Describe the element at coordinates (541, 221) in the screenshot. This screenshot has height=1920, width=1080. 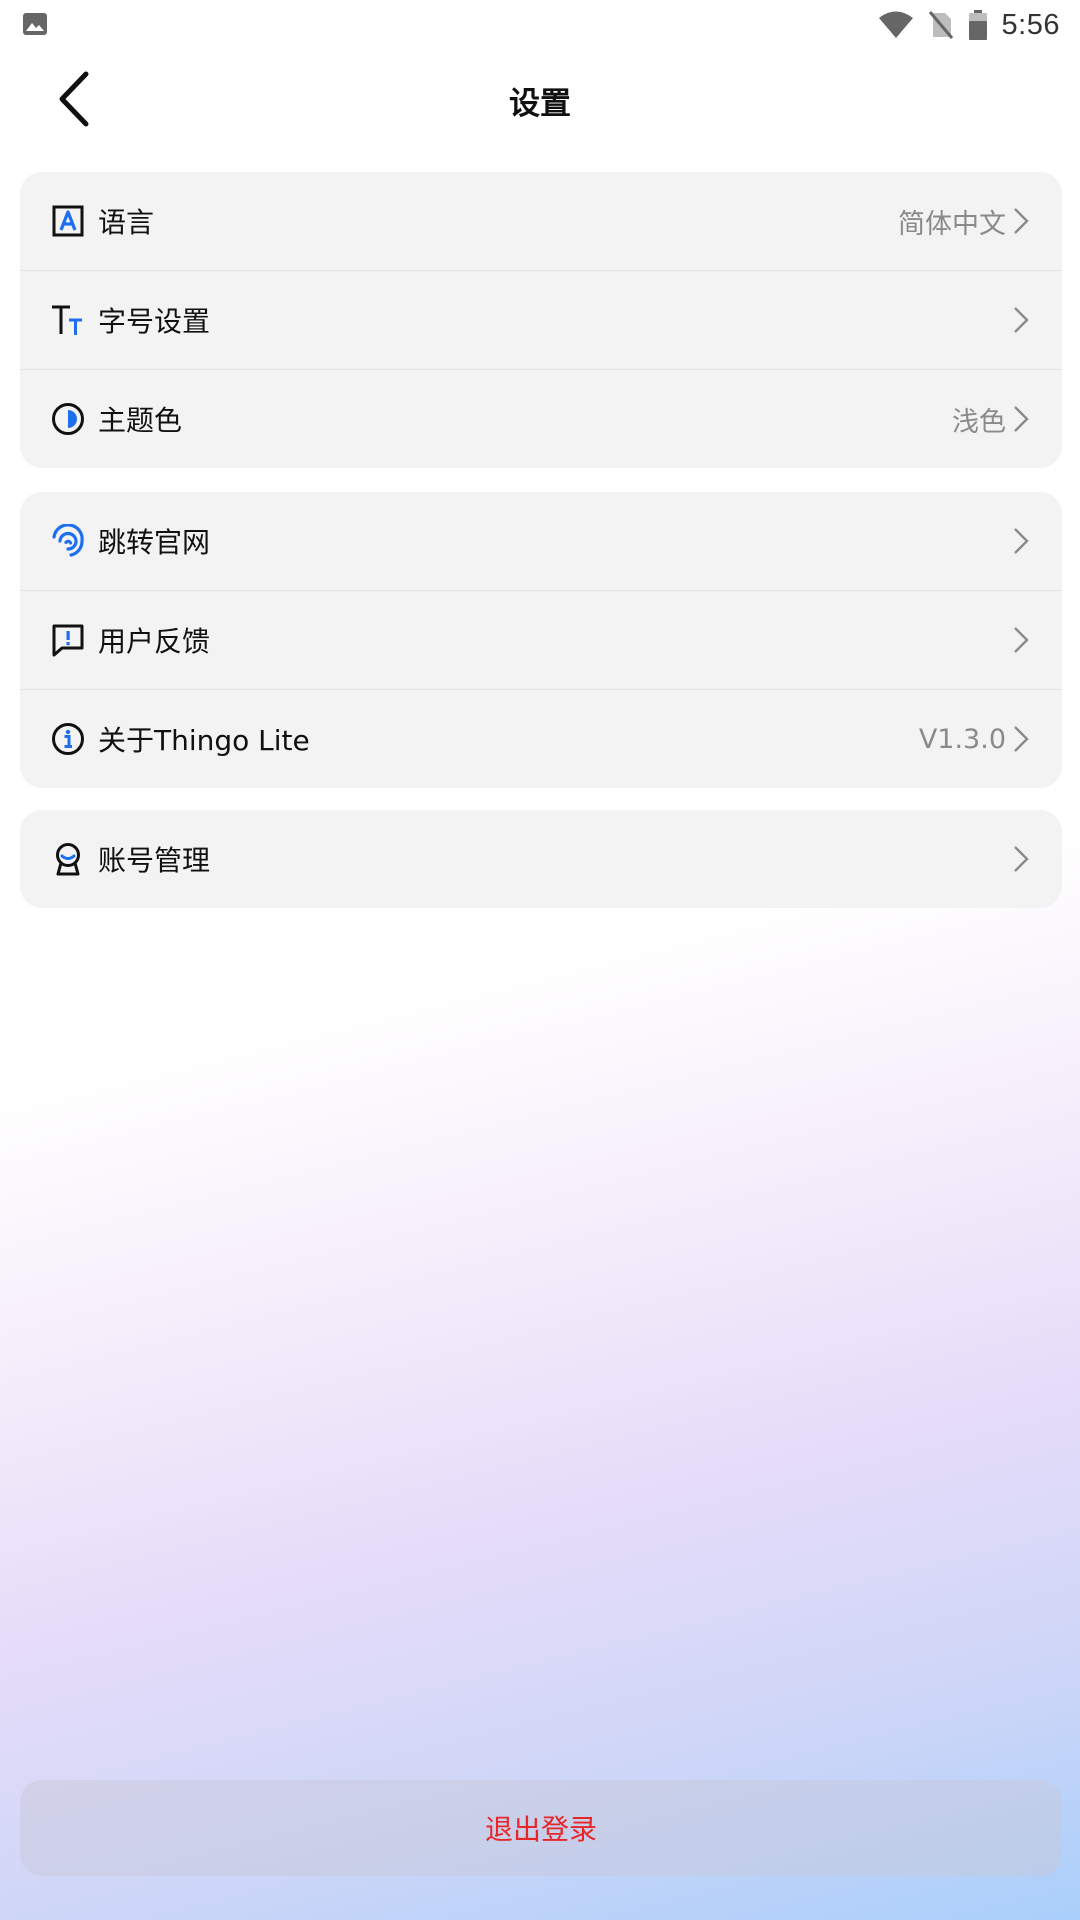
I see `settings-item-language: 语言 简体中文` at that location.